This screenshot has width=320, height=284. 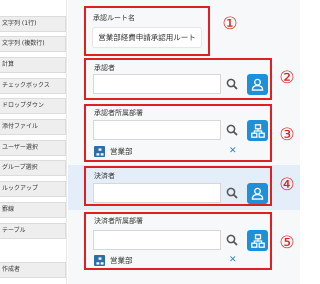 What do you see at coordinates (19, 23) in the screenshot?
I see `palette-item-label: 文字列 (1行)` at bounding box center [19, 23].